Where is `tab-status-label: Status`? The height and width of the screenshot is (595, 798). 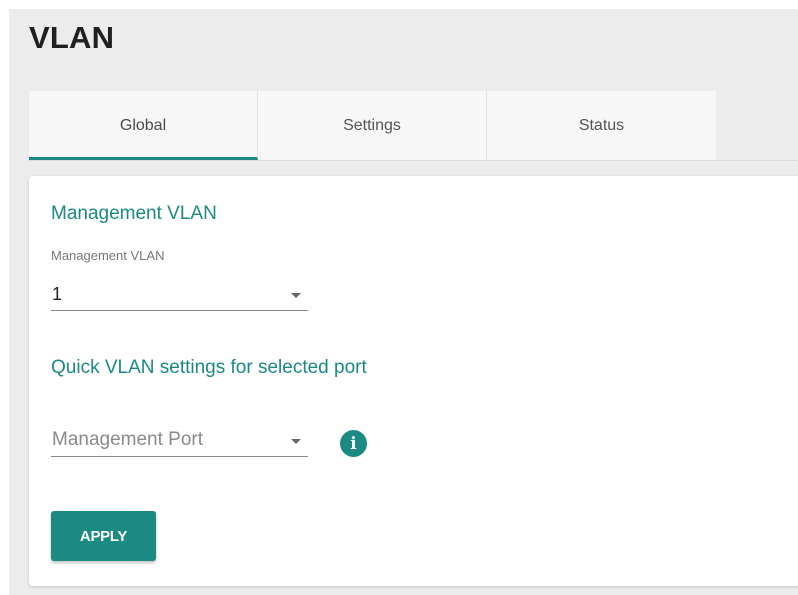
tab-status-label: Status is located at coordinates (601, 125).